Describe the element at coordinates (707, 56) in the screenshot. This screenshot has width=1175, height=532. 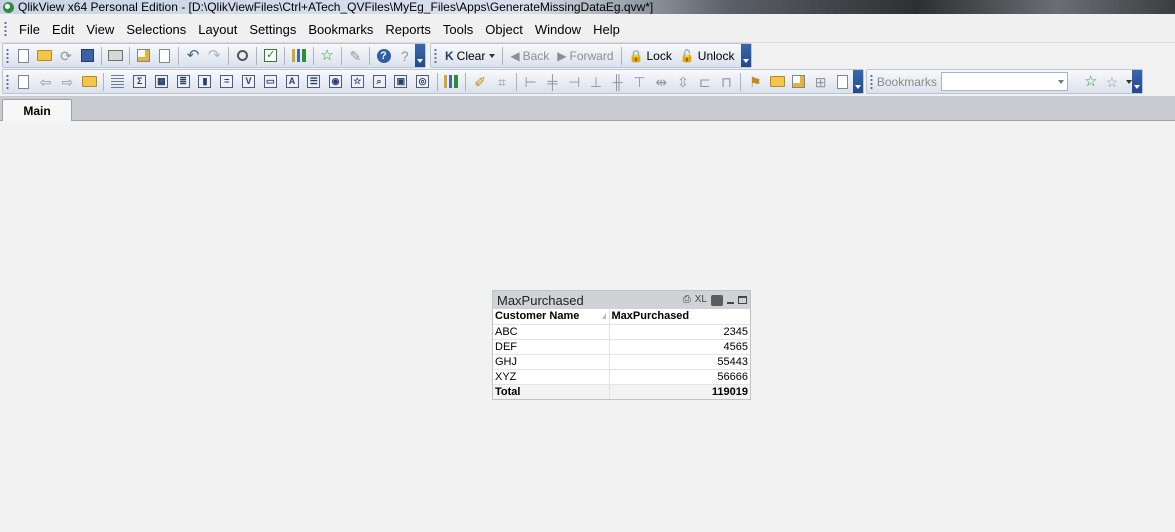
I see `unlock-button: 🔓 Unlock` at that location.